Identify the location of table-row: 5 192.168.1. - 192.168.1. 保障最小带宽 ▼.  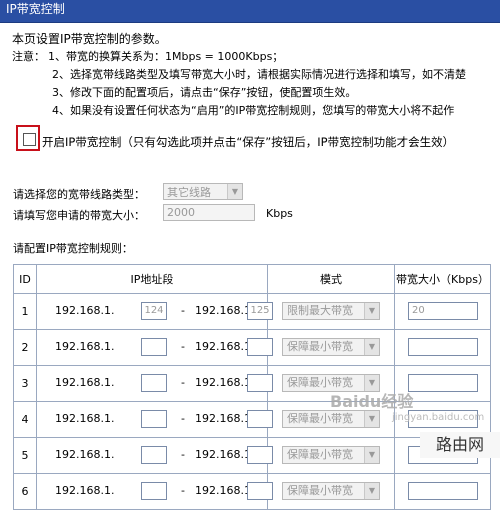
(252, 455).